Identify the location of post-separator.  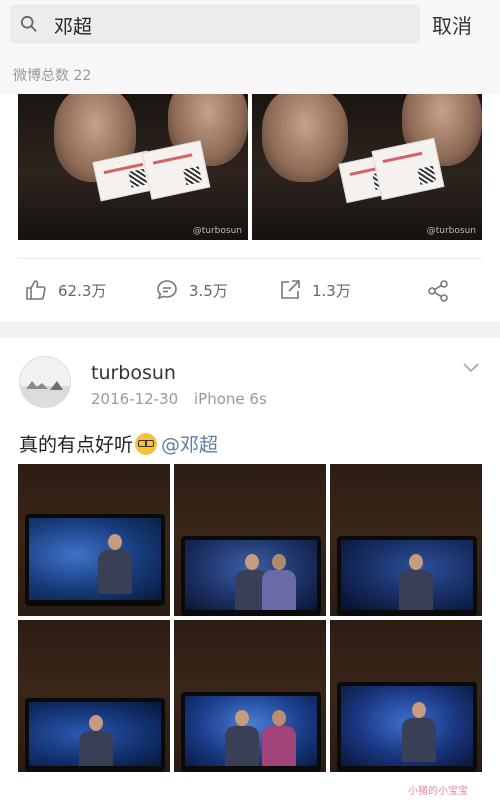
(250, 330).